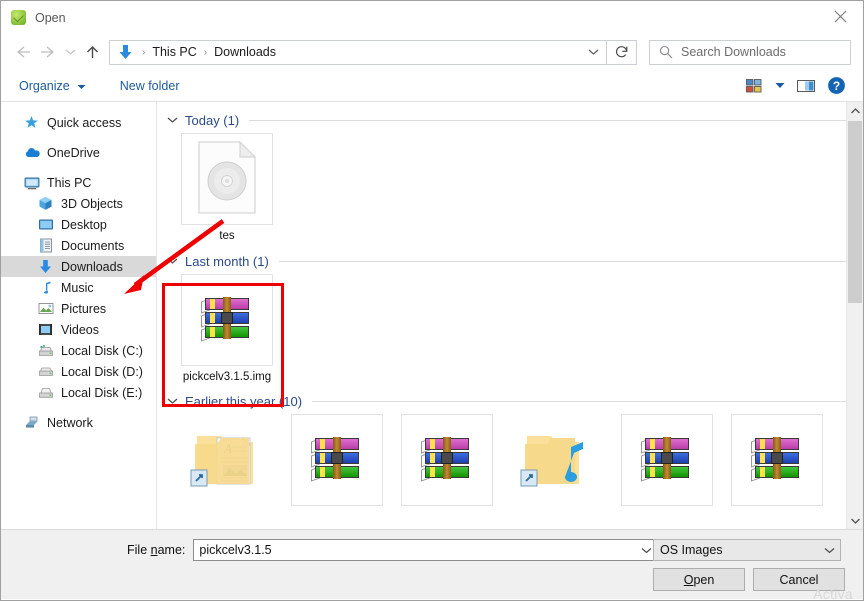  Describe the element at coordinates (806, 86) in the screenshot. I see `preview-pane-icon` at that location.